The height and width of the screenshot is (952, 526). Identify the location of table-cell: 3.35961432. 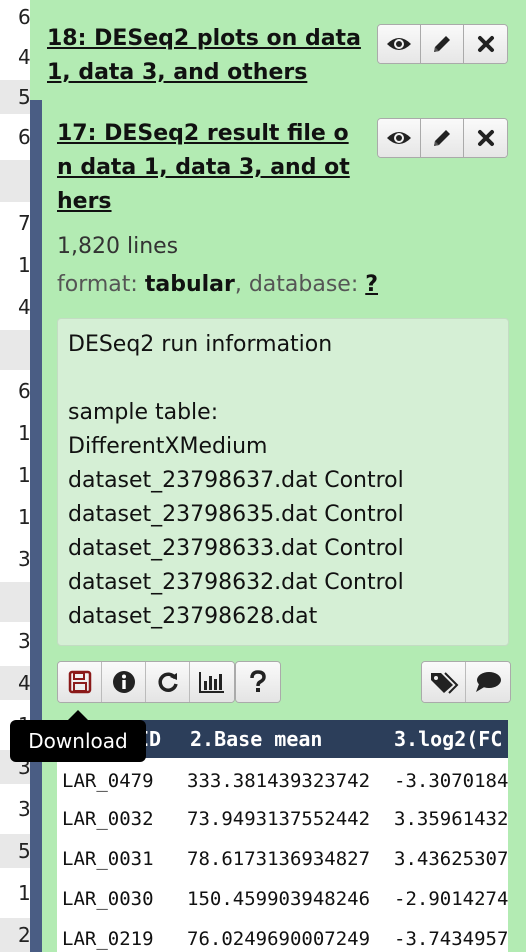
(451, 819).